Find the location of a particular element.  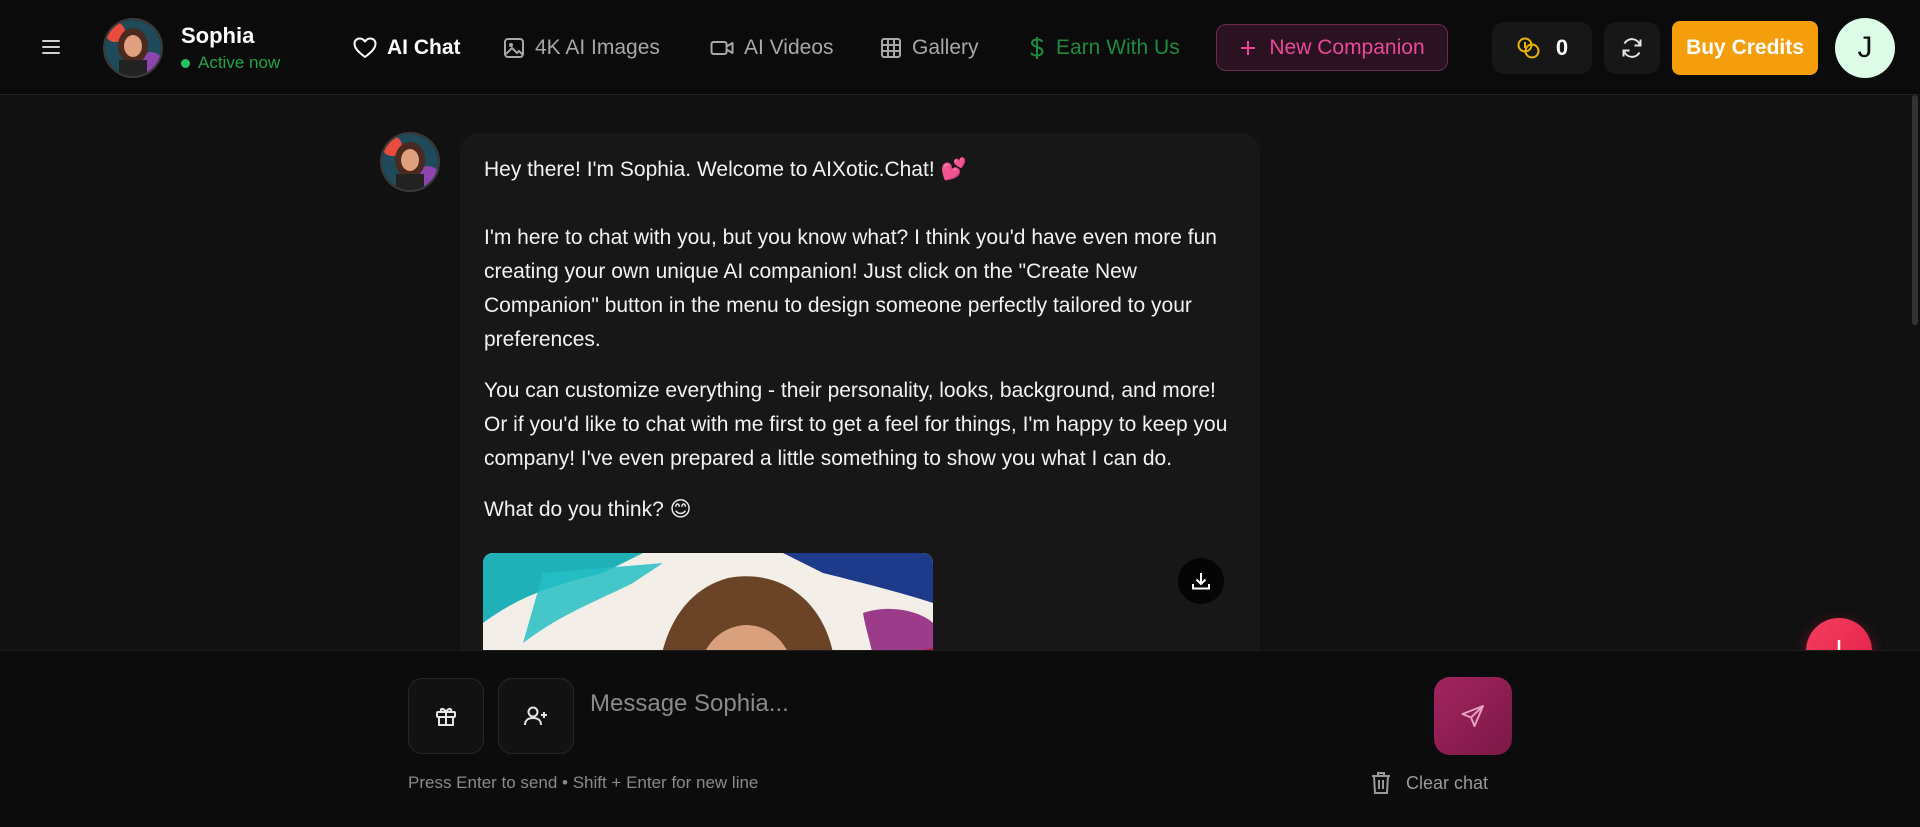

companion-avatar is located at coordinates (133, 48).